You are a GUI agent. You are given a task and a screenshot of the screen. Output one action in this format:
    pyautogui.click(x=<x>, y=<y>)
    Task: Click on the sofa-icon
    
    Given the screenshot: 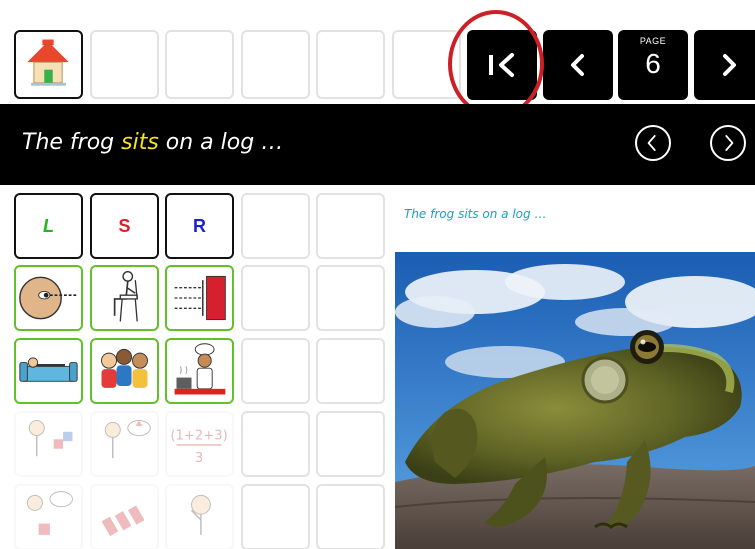 What is the action you would take?
    pyautogui.click(x=48, y=369)
    